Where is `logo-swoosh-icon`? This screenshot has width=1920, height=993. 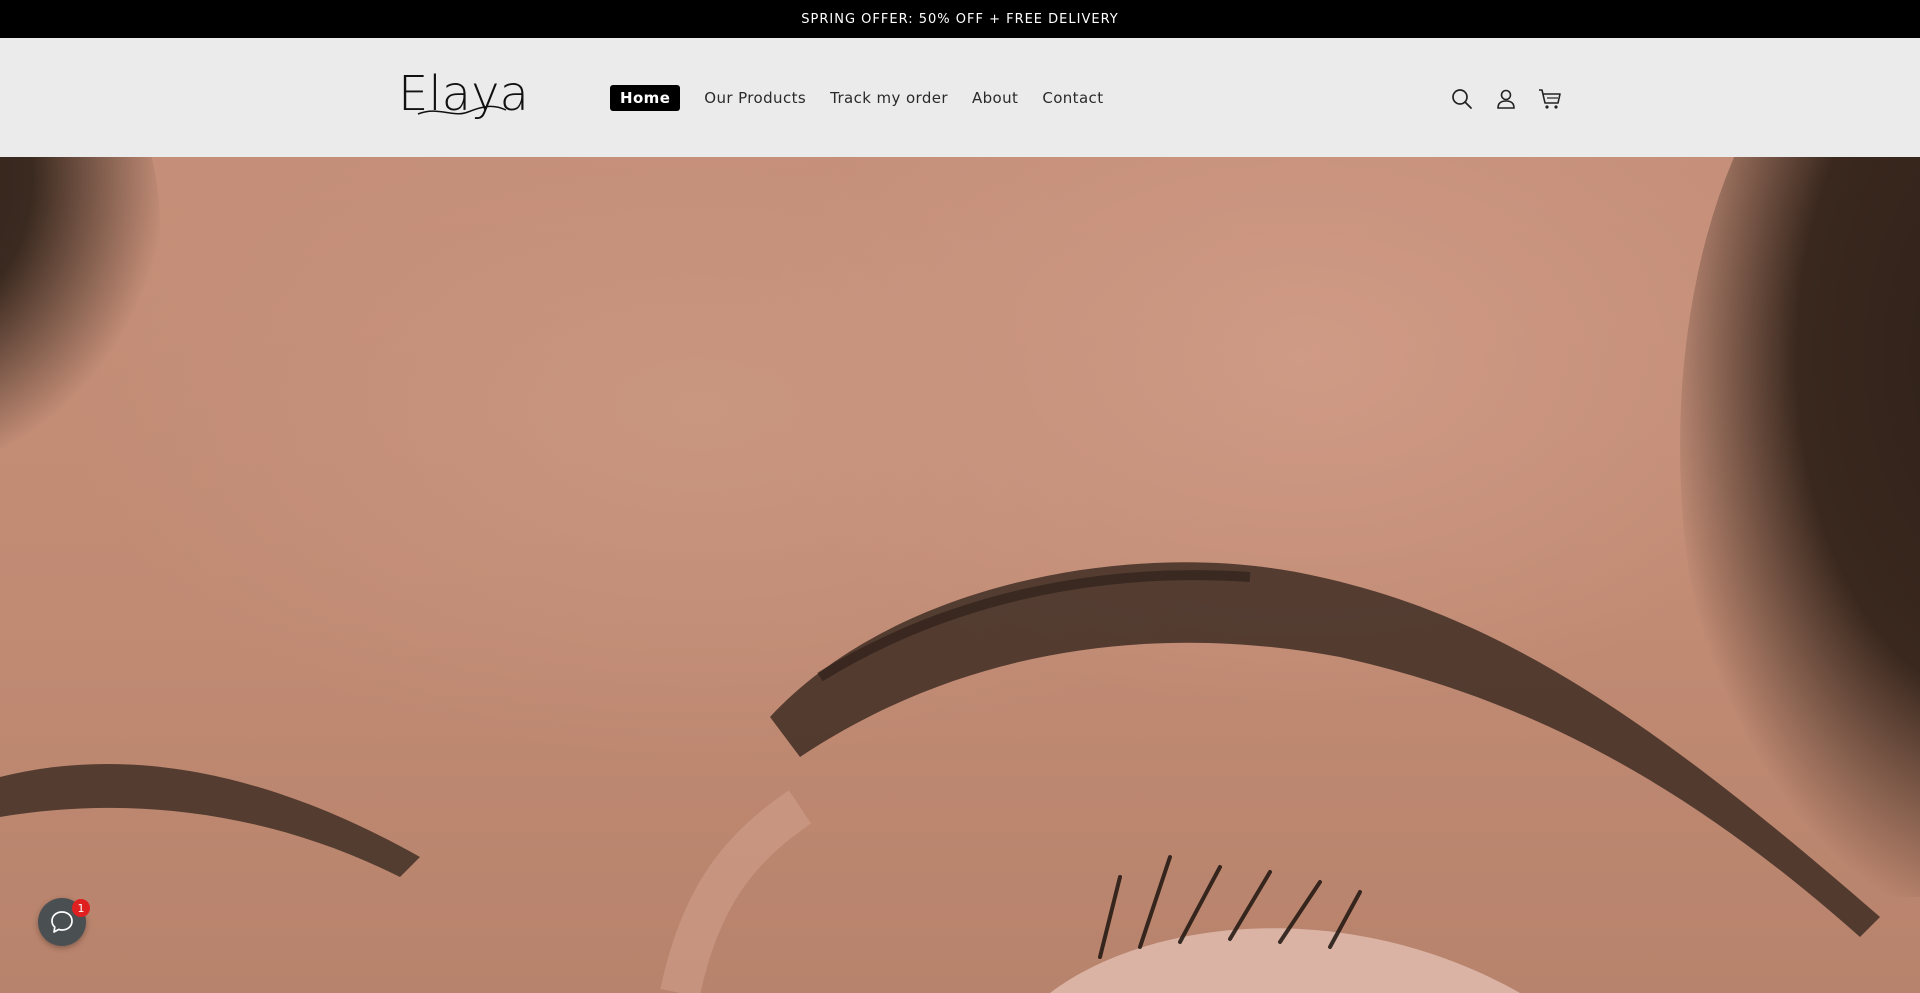
logo-swoosh-icon is located at coordinates (462, 110).